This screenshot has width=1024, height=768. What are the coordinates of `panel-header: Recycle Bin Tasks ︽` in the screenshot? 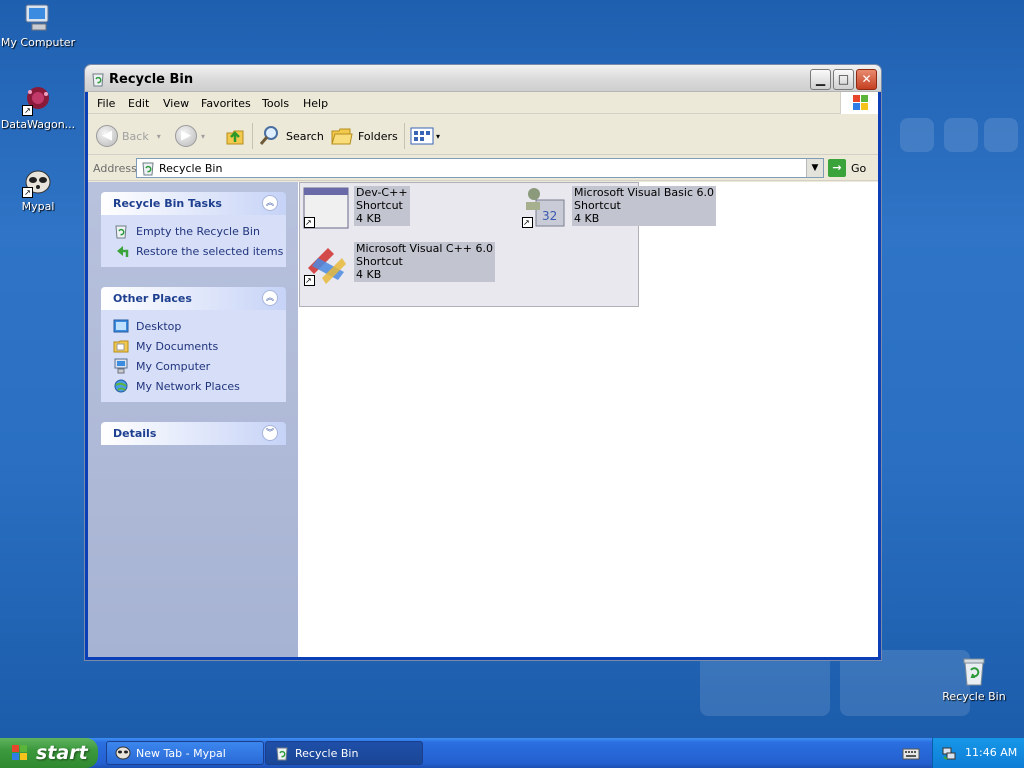 It's located at (193, 203).